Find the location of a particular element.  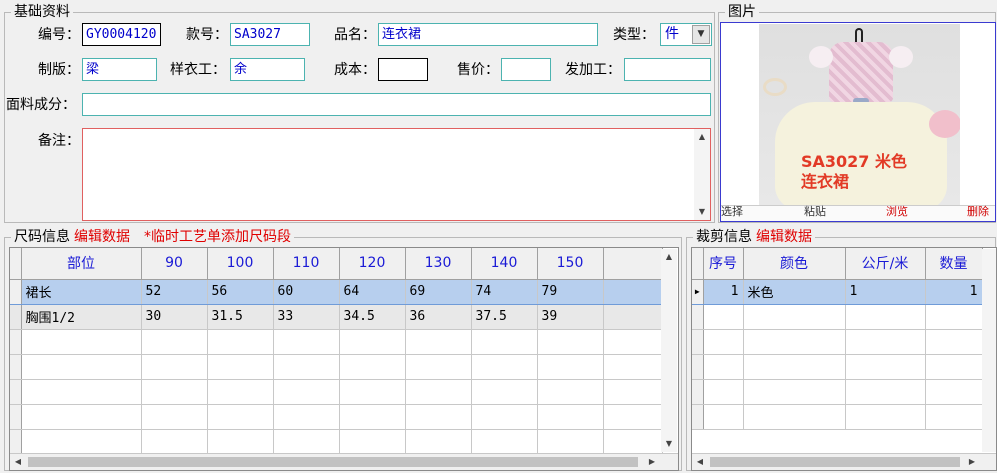

col-header-140: 140 is located at coordinates (504, 264).